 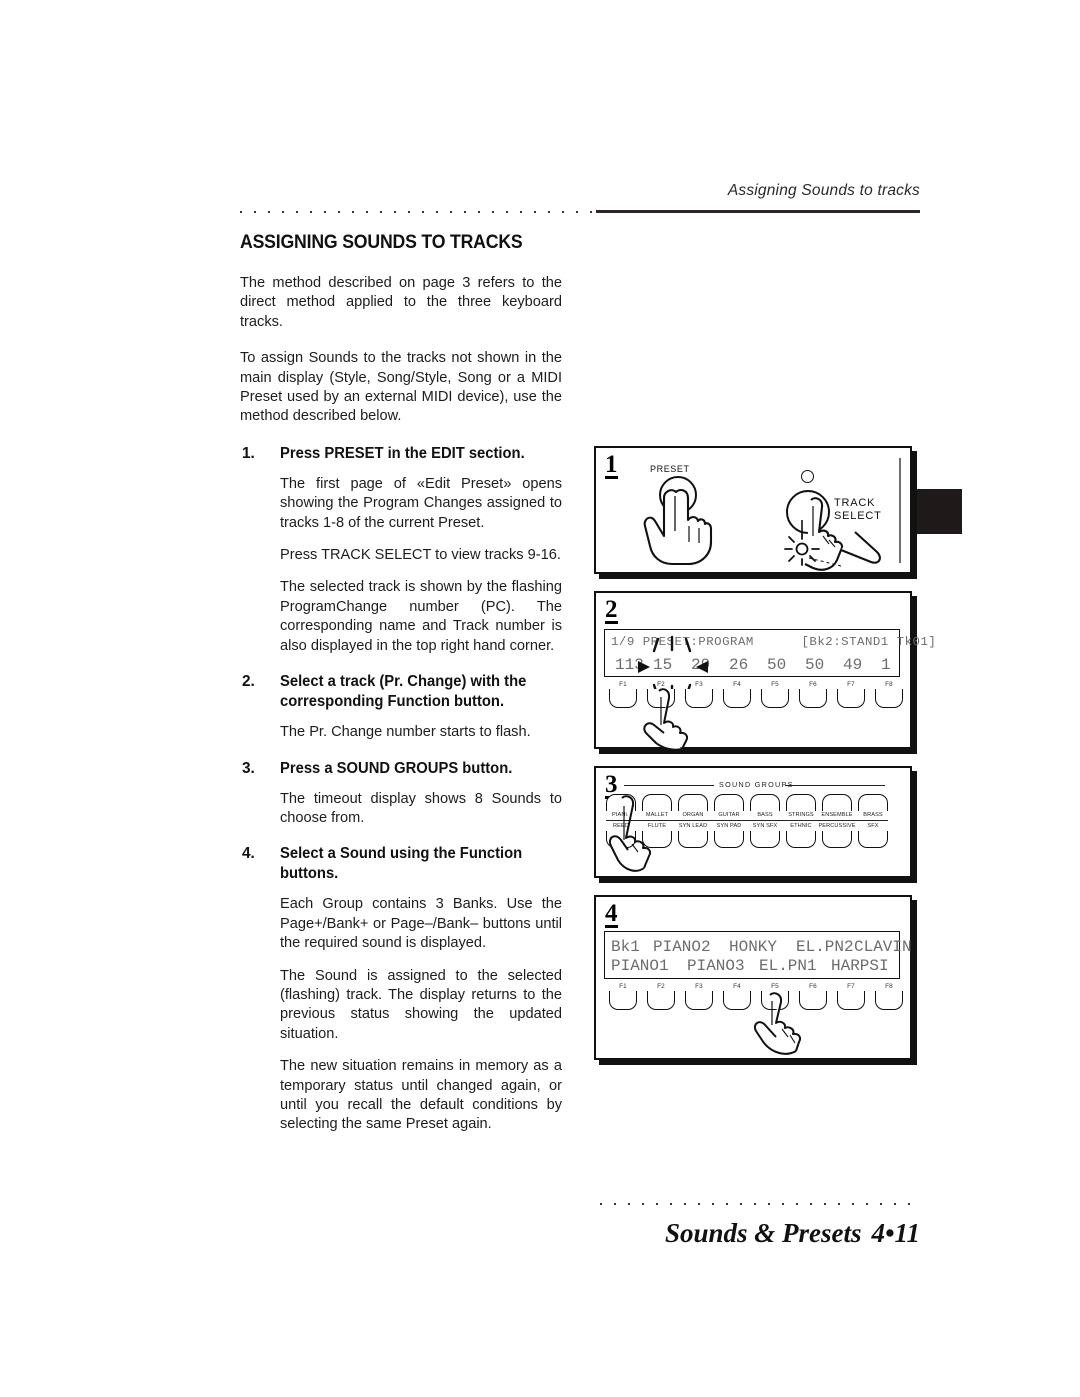 I want to click on step-2-number: 2., so click(x=248, y=682).